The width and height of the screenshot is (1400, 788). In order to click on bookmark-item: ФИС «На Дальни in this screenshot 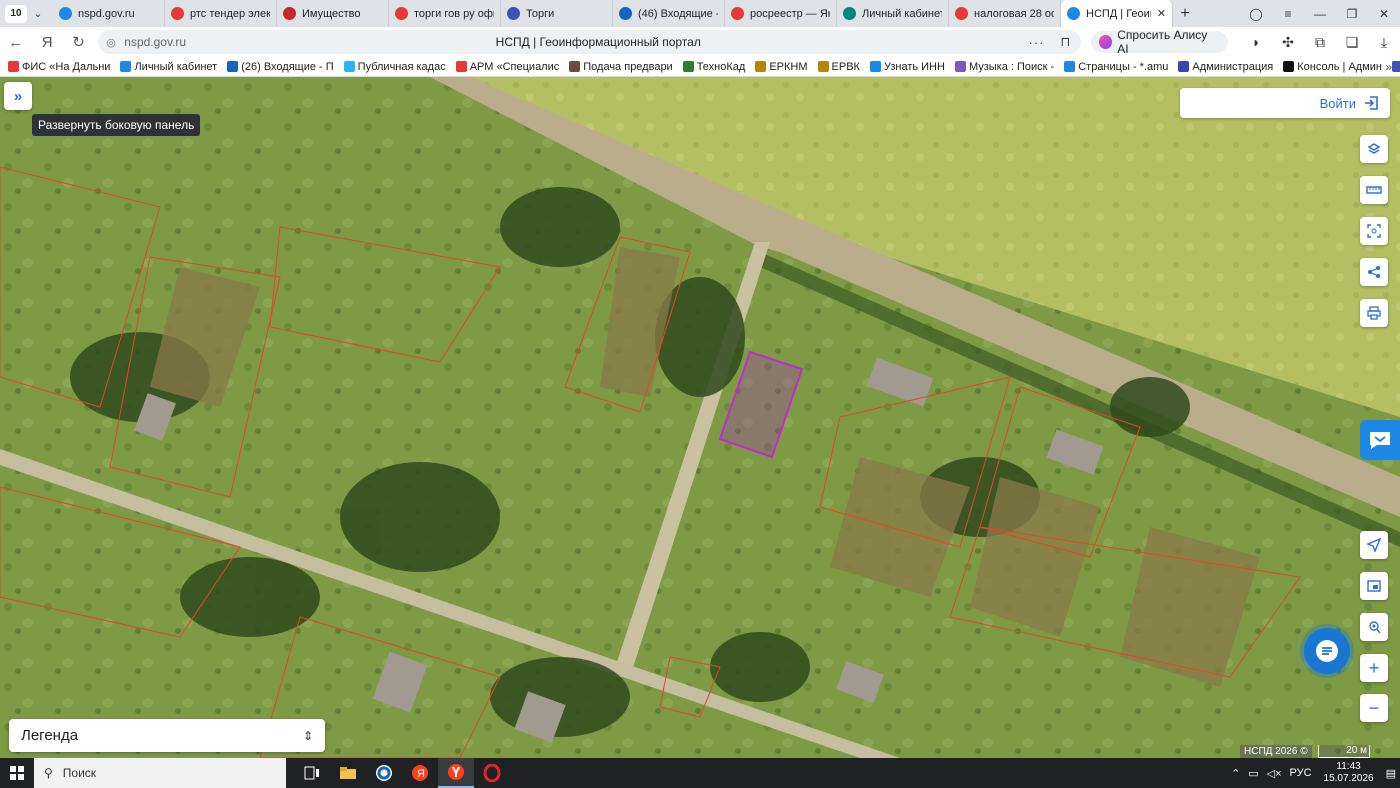, I will do `click(59, 67)`.